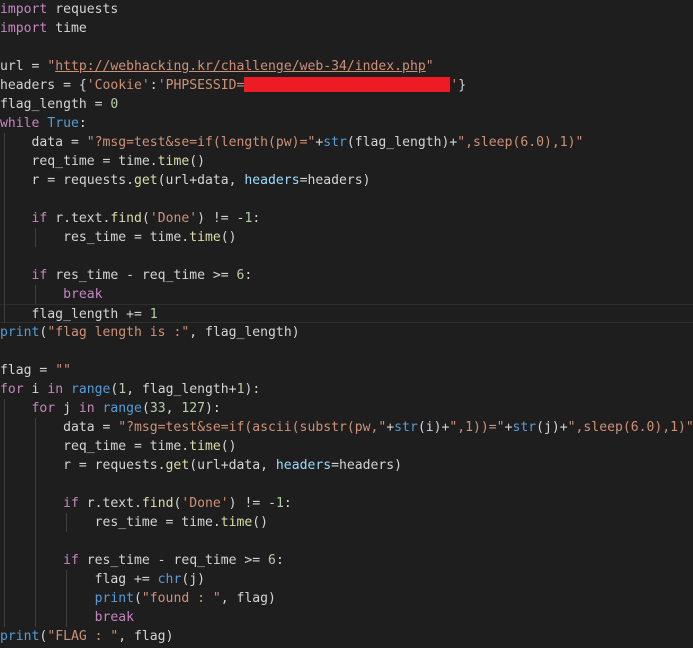 This screenshot has height=648, width=693. What do you see at coordinates (346, 313) in the screenshot?
I see `code-line: flag_length += 1` at bounding box center [346, 313].